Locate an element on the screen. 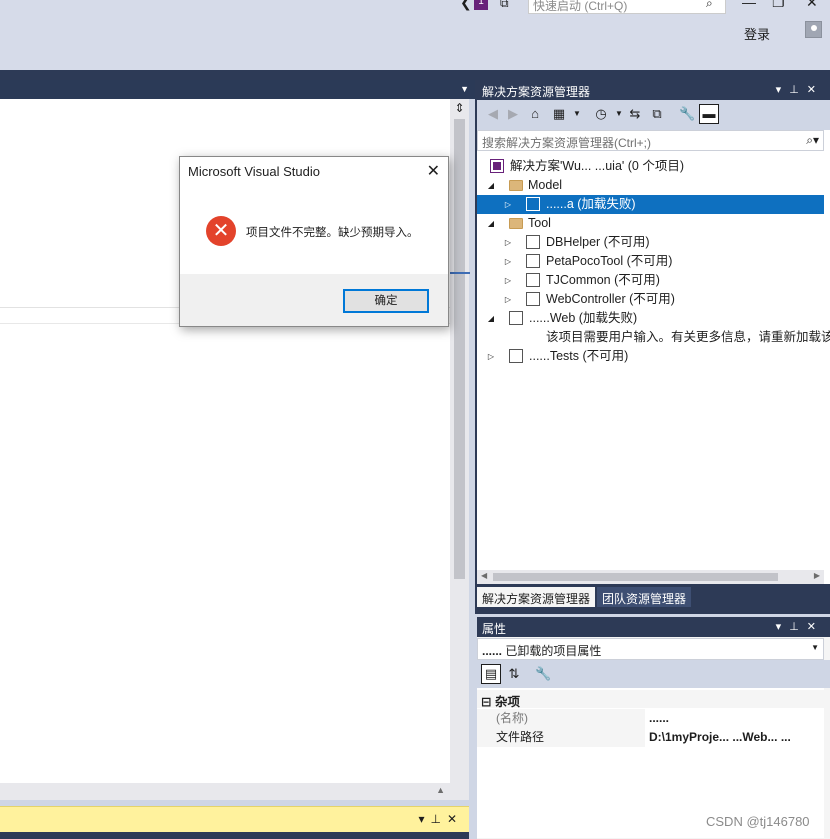 The image size is (830, 839). notification-flag-icon: 1 is located at coordinates (481, 5).